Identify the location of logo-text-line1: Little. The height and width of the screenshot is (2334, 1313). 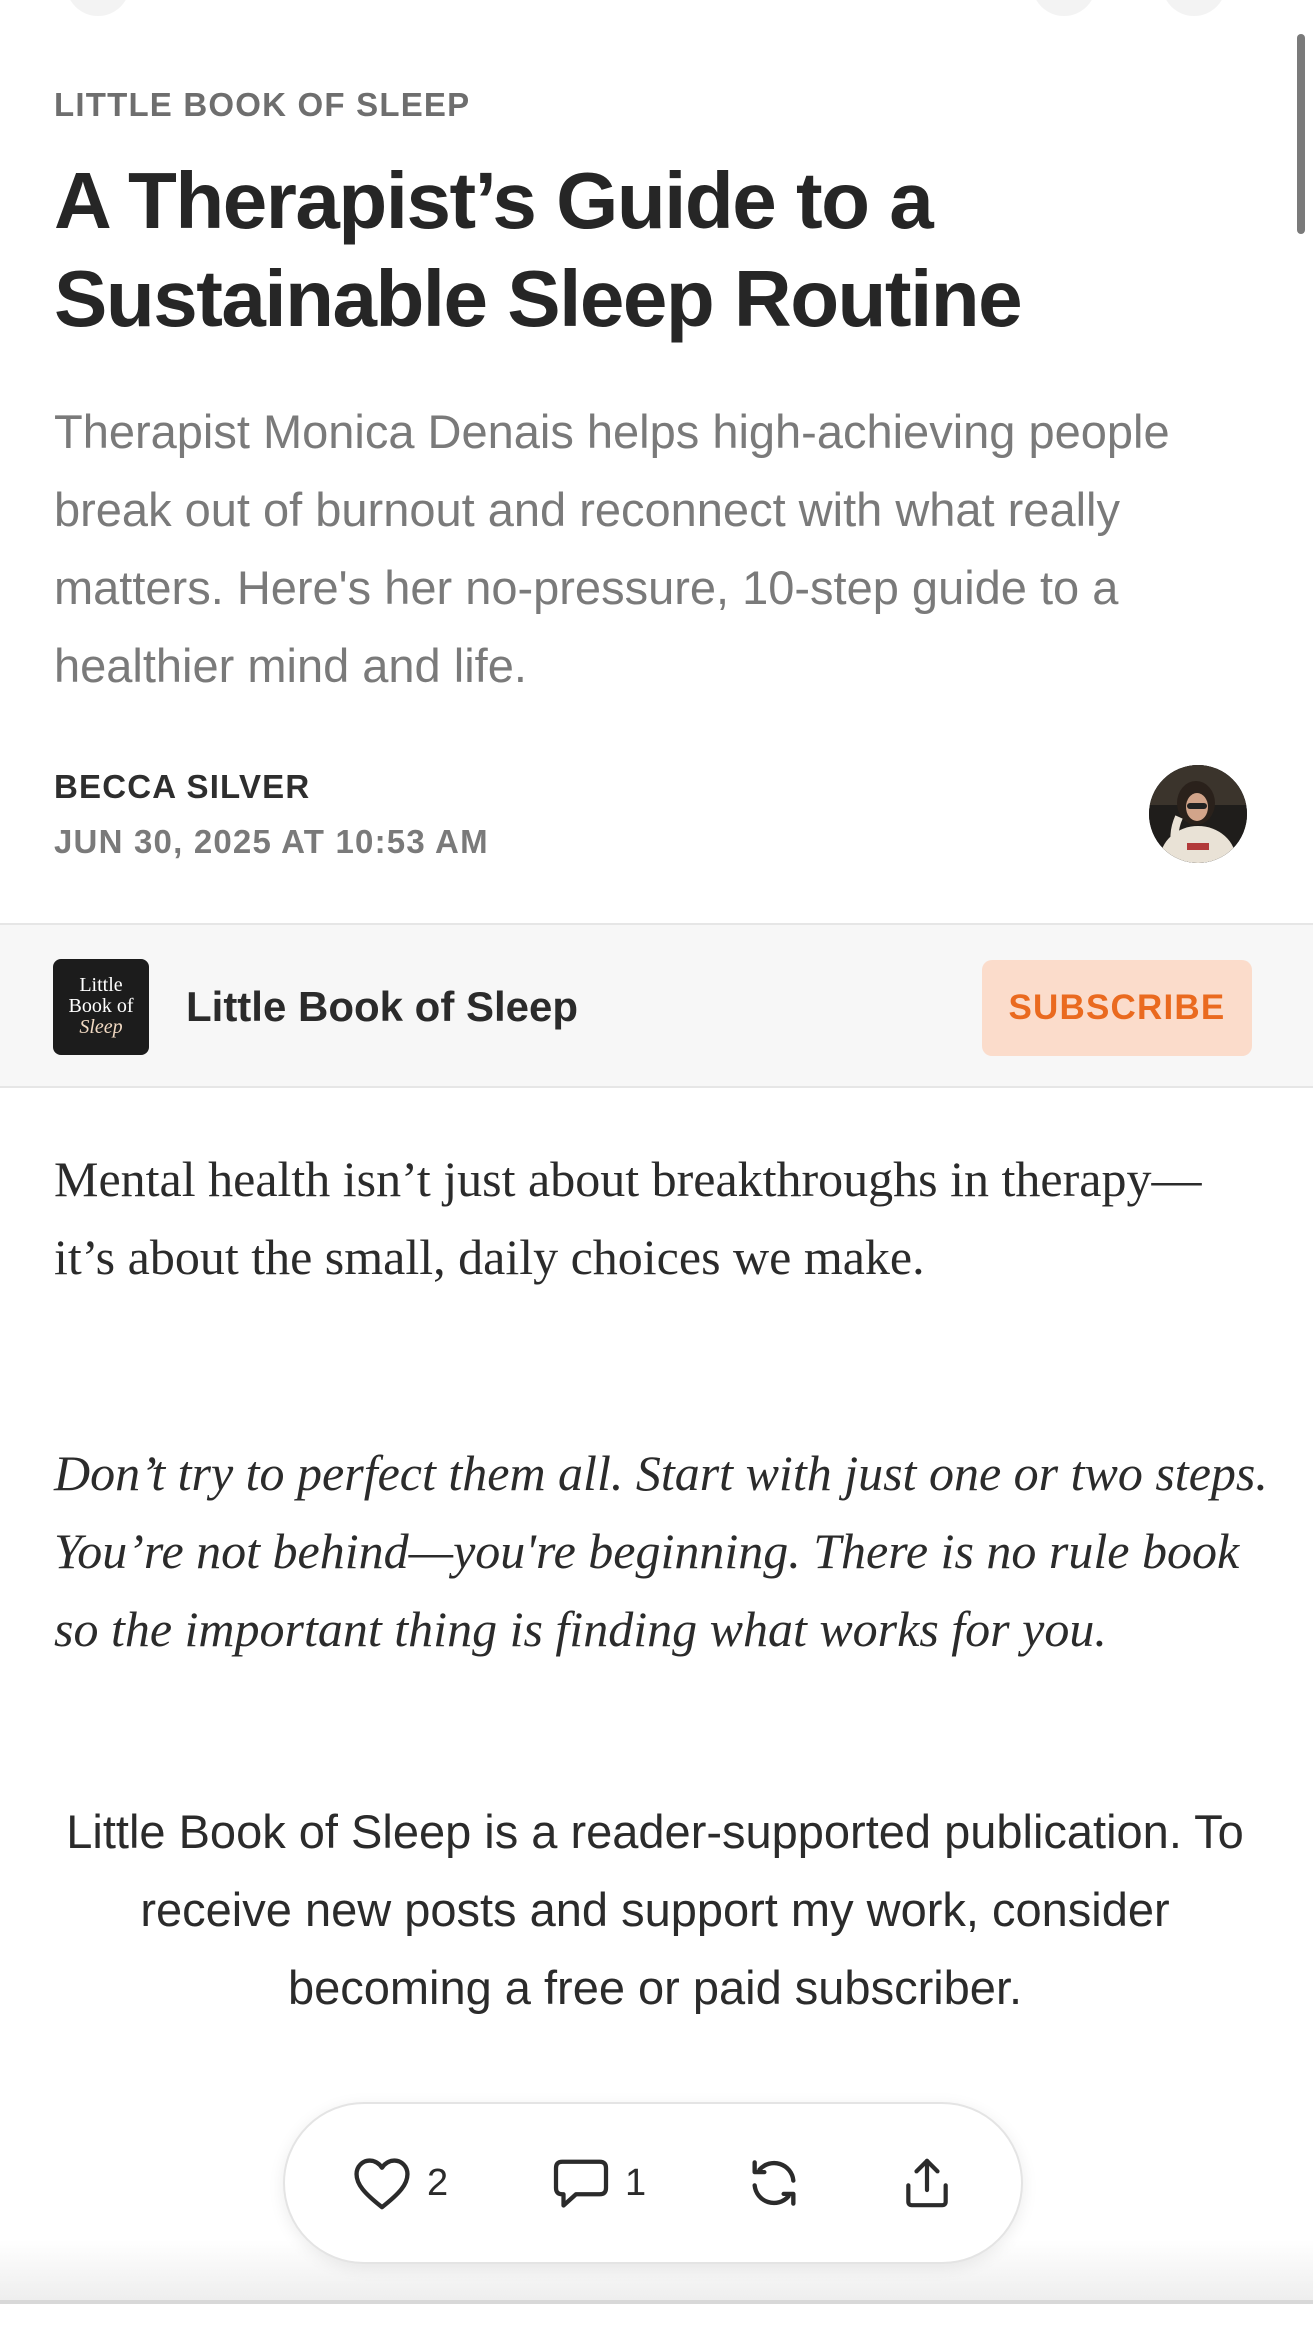
(101, 985).